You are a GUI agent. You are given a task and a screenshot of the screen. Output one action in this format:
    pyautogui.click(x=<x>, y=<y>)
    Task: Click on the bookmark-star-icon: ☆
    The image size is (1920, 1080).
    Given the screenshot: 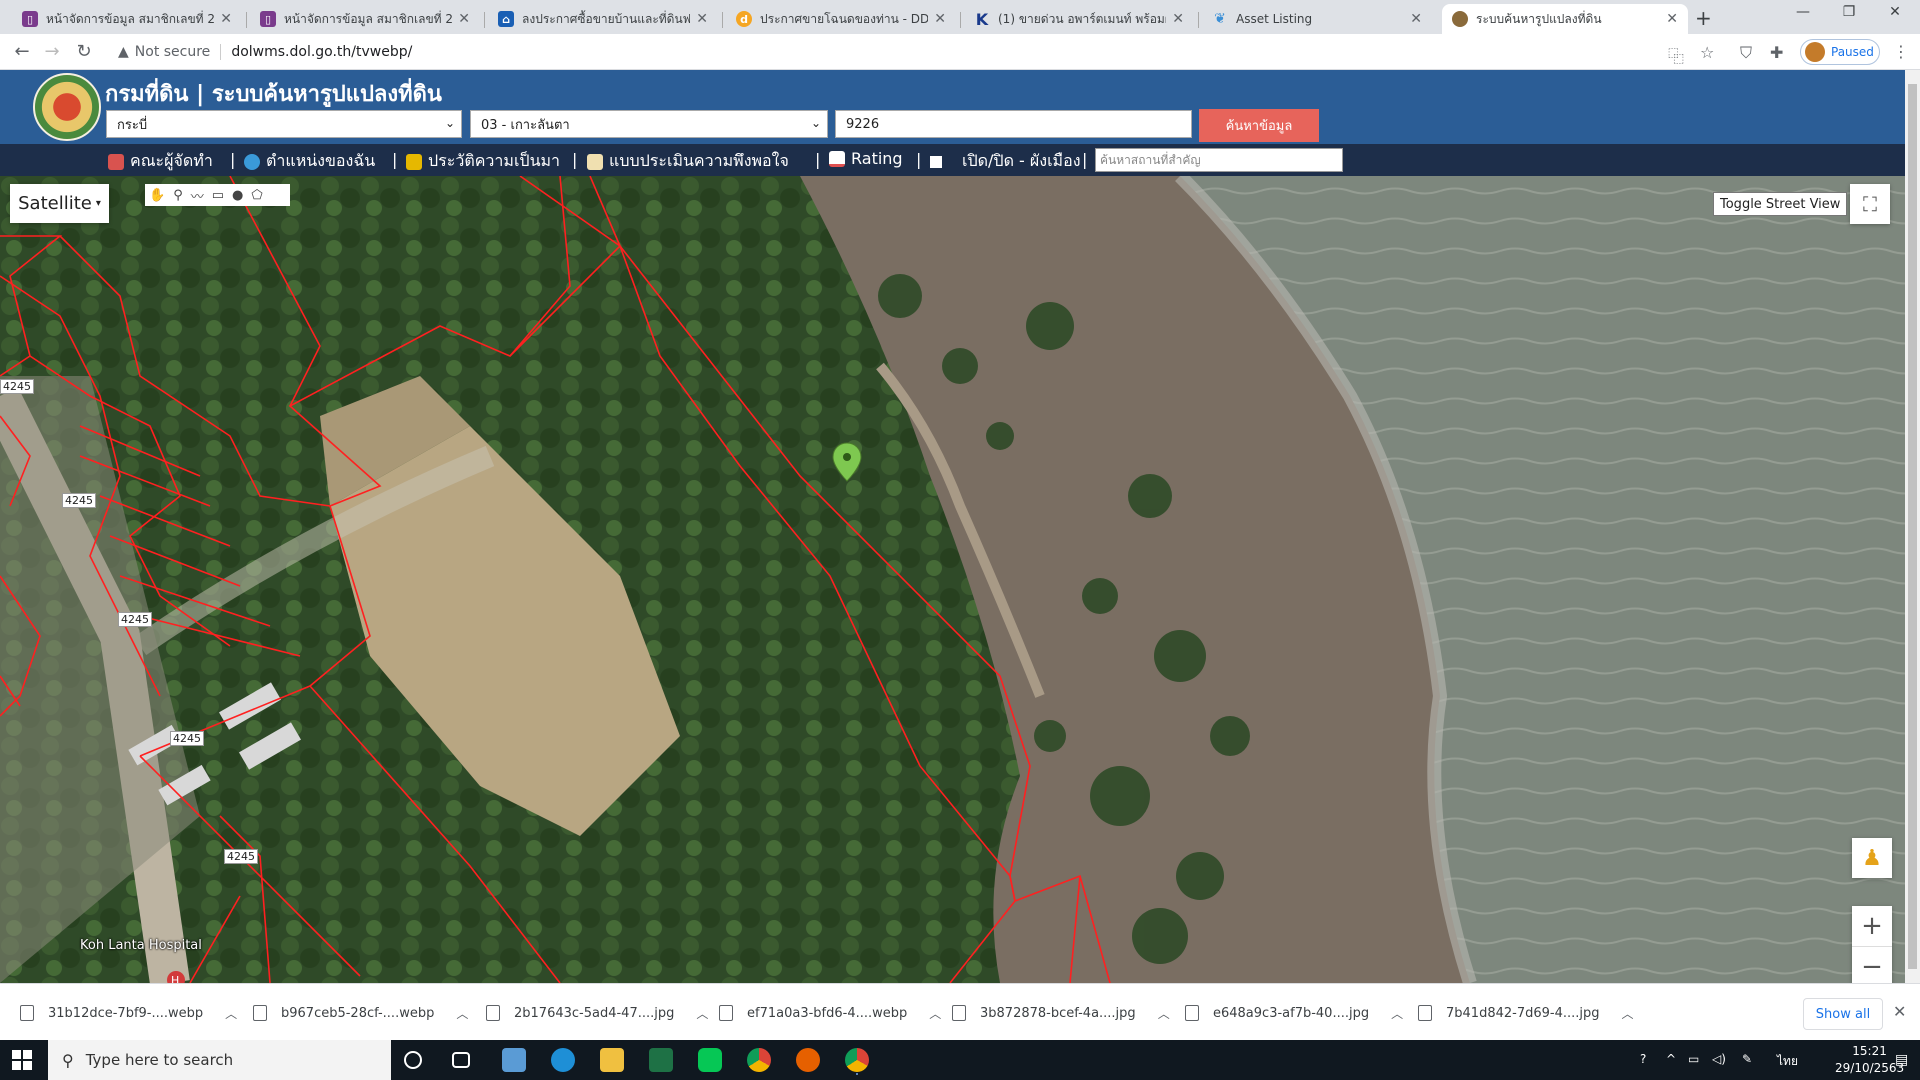 What is the action you would take?
    pyautogui.click(x=1707, y=52)
    